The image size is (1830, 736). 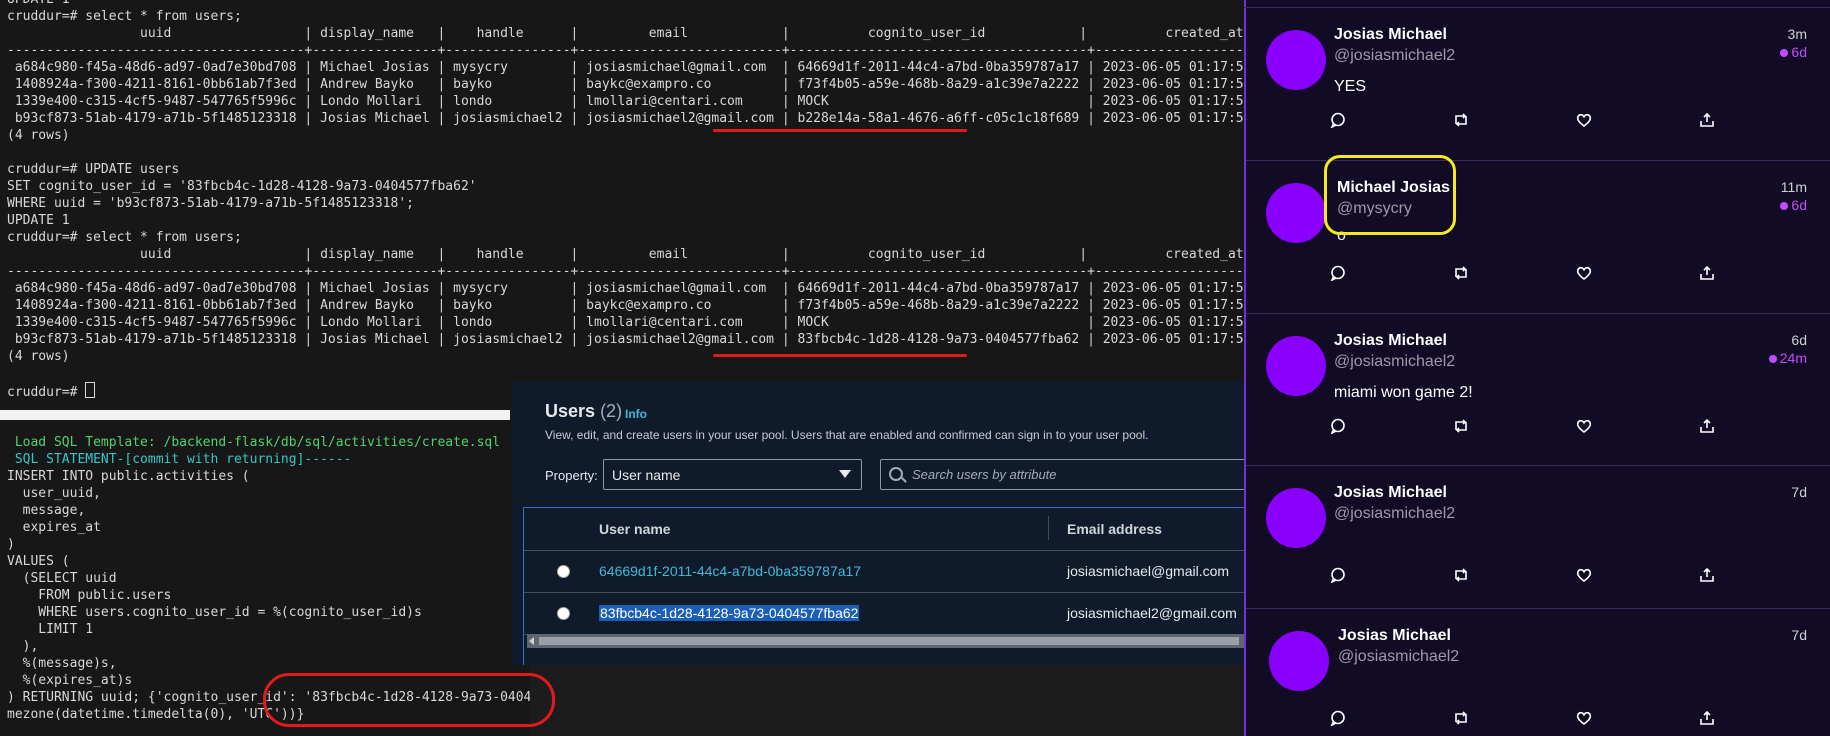 I want to click on column-header-email: Email address, so click(x=1114, y=529).